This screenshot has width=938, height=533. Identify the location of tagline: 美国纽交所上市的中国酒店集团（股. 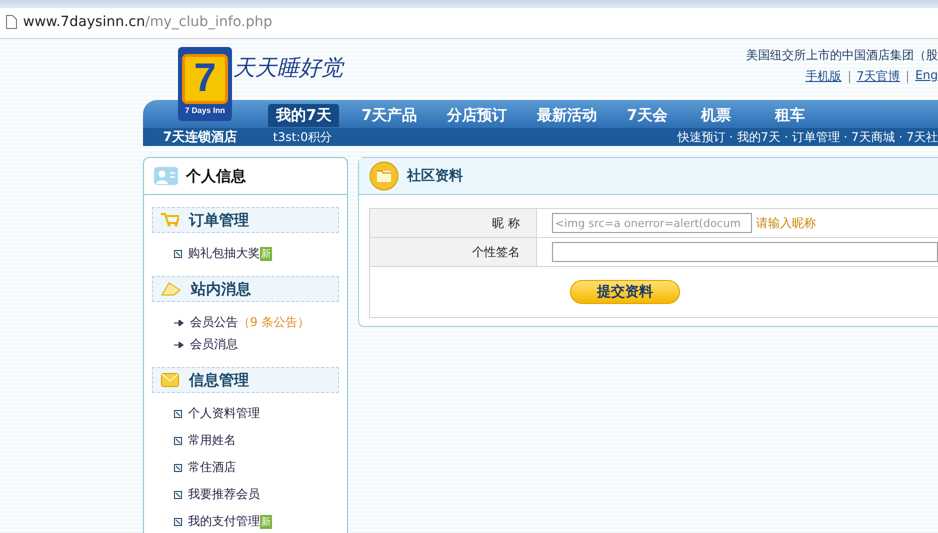
(842, 55).